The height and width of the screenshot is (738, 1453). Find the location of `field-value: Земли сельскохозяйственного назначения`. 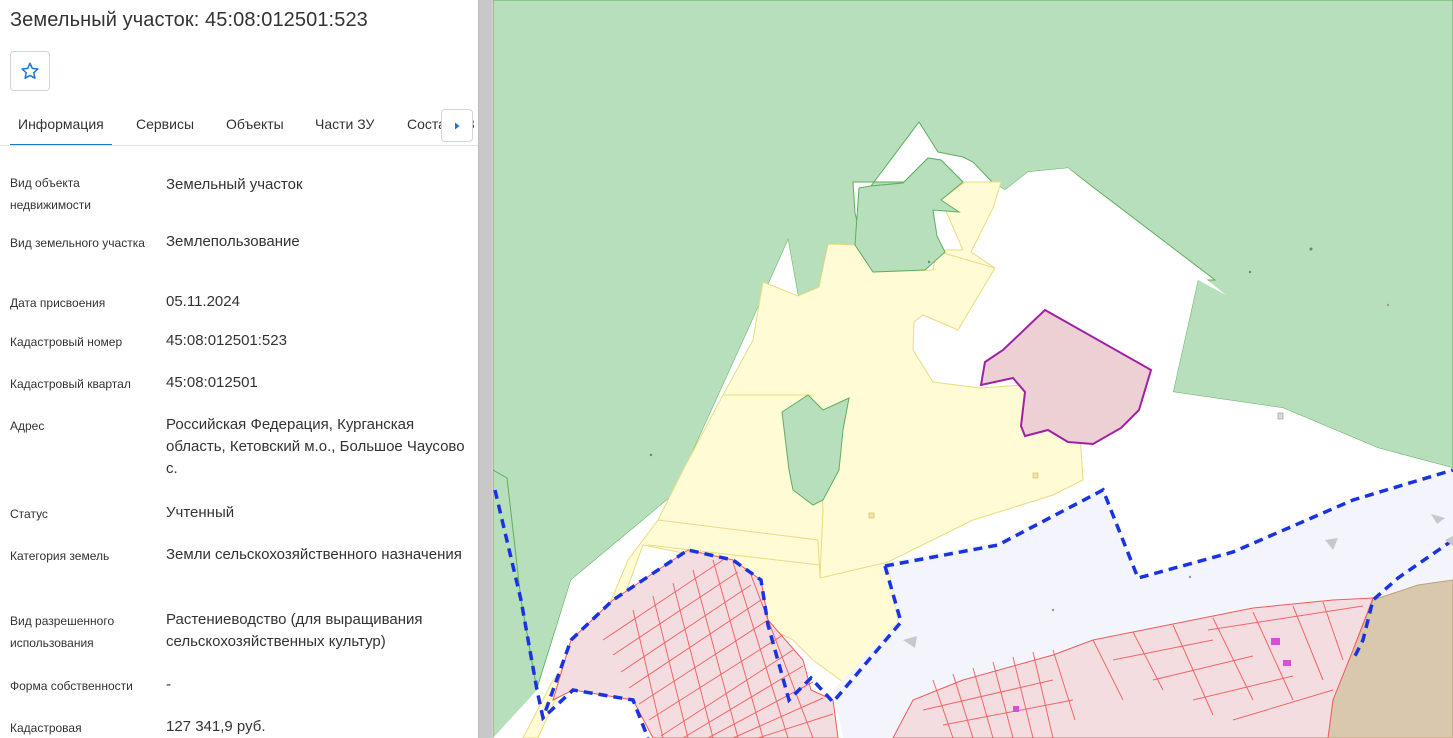

field-value: Земли сельскохозяйственного назначения is located at coordinates (314, 554).